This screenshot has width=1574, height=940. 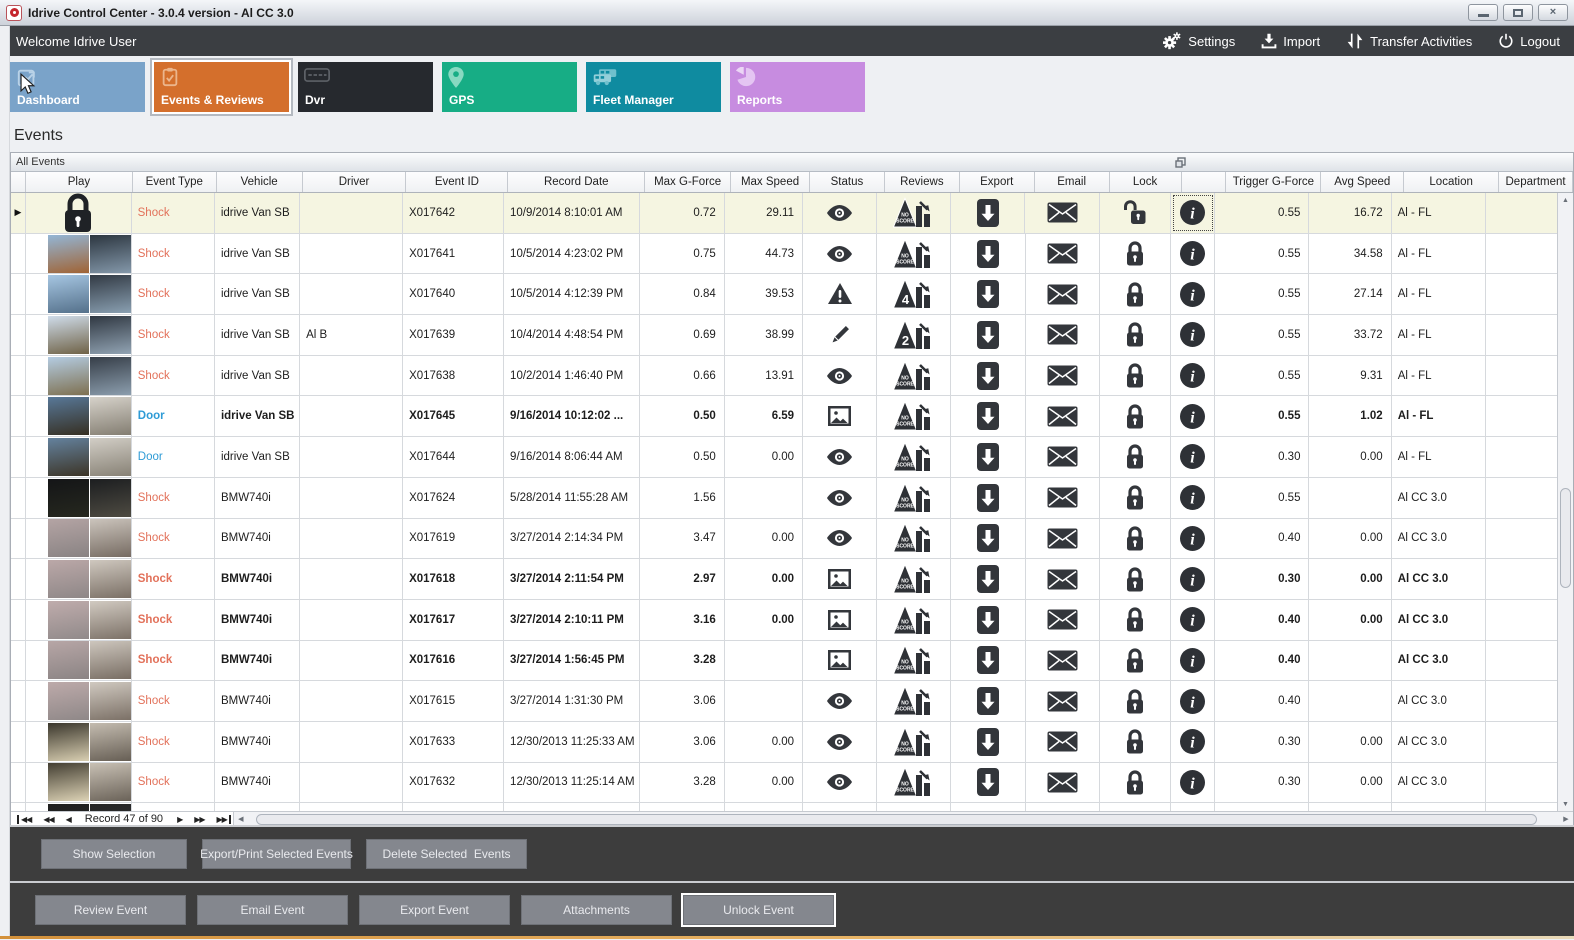 What do you see at coordinates (48, 819) in the screenshot?
I see `prev-page-button: ◀◀` at bounding box center [48, 819].